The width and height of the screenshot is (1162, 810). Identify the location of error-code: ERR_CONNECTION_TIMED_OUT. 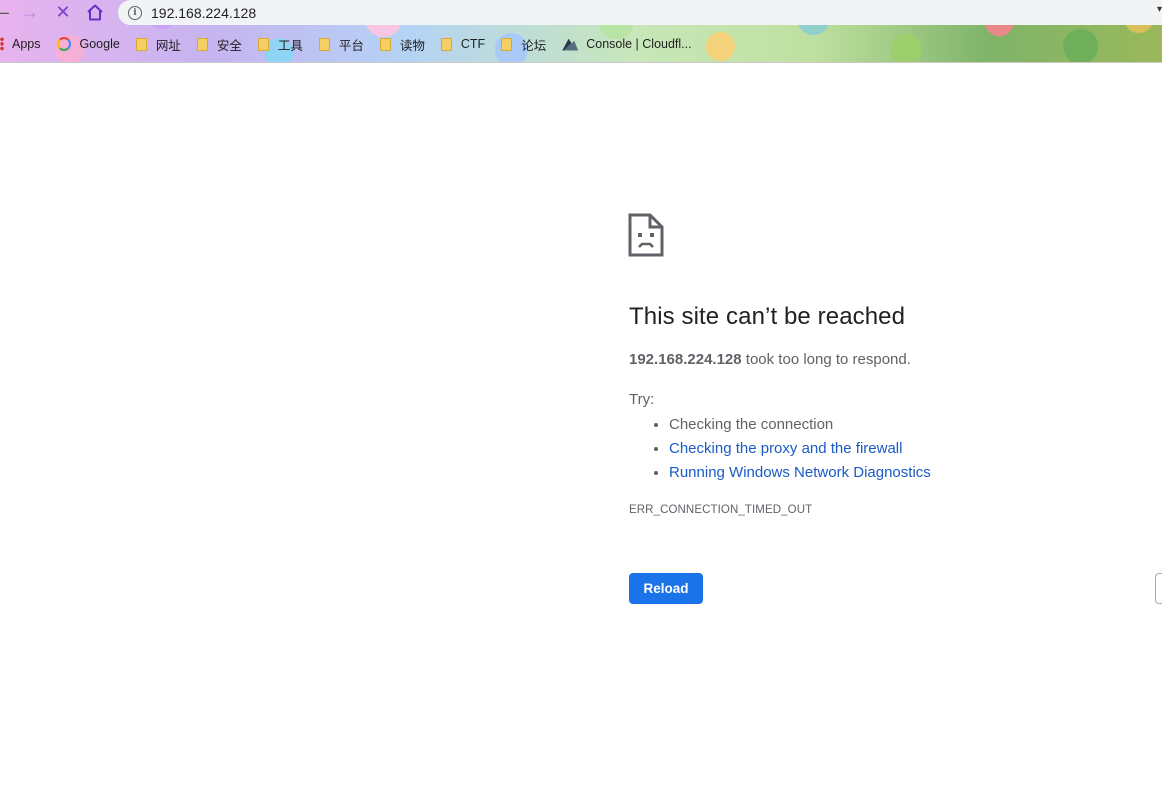
(721, 510).